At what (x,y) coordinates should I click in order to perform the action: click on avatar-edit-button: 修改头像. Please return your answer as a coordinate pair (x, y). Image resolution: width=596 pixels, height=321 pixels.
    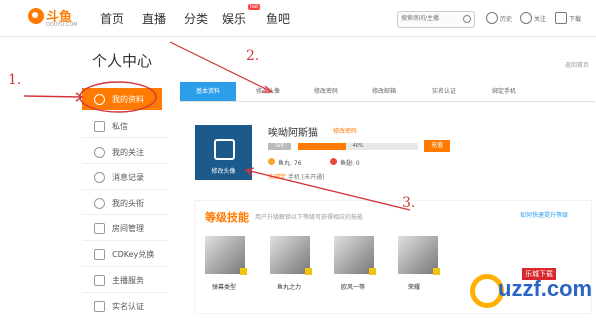
    Looking at the image, I should click on (223, 152).